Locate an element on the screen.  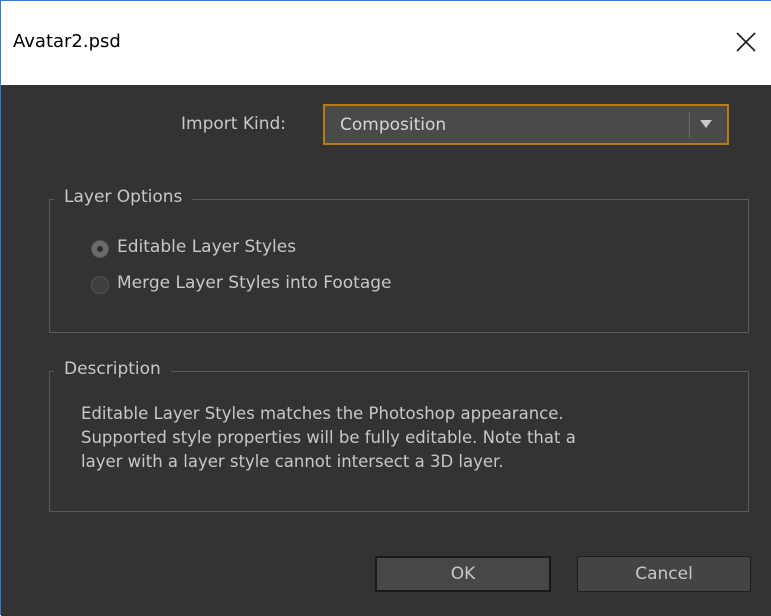
layer-options-title: Layer Options is located at coordinates (123, 197).